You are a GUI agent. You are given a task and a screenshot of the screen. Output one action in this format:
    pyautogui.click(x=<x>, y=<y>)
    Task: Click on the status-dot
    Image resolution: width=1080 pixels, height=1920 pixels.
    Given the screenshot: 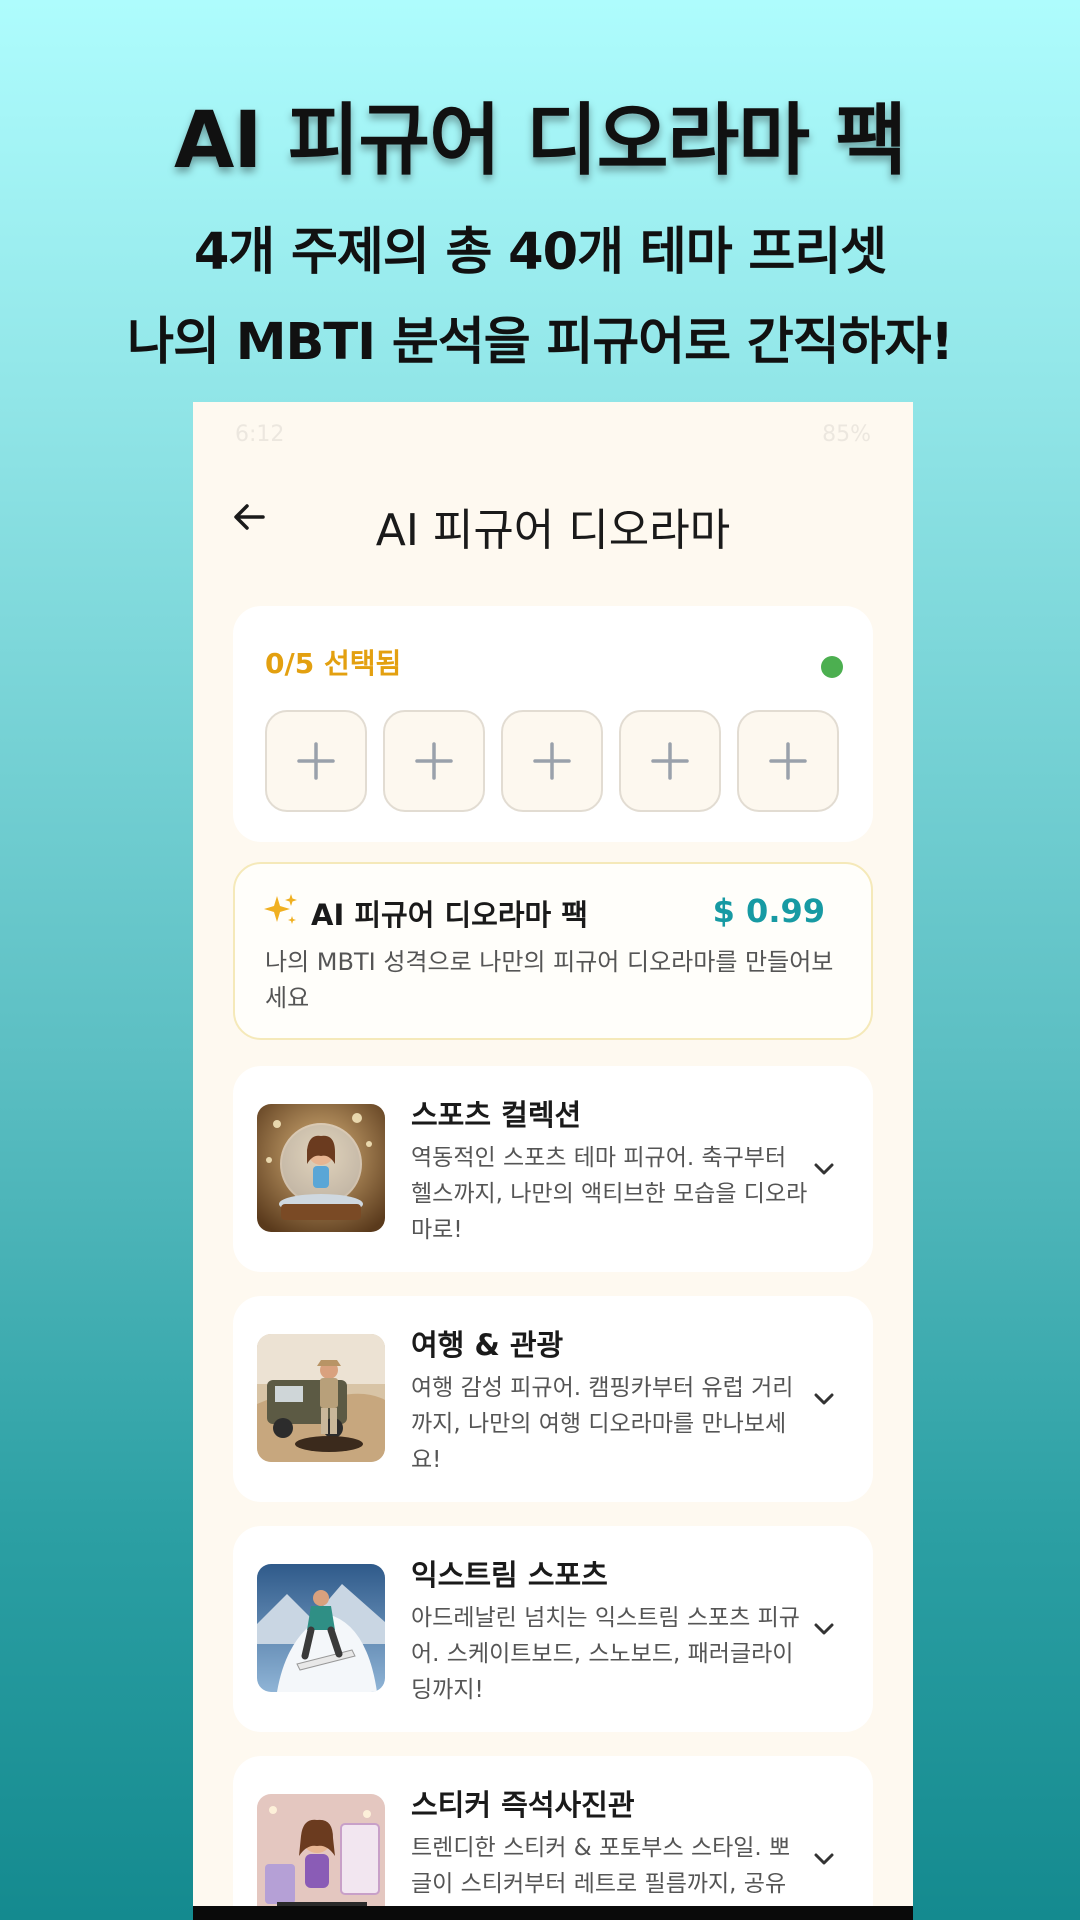 What is the action you would take?
    pyautogui.click(x=832, y=667)
    